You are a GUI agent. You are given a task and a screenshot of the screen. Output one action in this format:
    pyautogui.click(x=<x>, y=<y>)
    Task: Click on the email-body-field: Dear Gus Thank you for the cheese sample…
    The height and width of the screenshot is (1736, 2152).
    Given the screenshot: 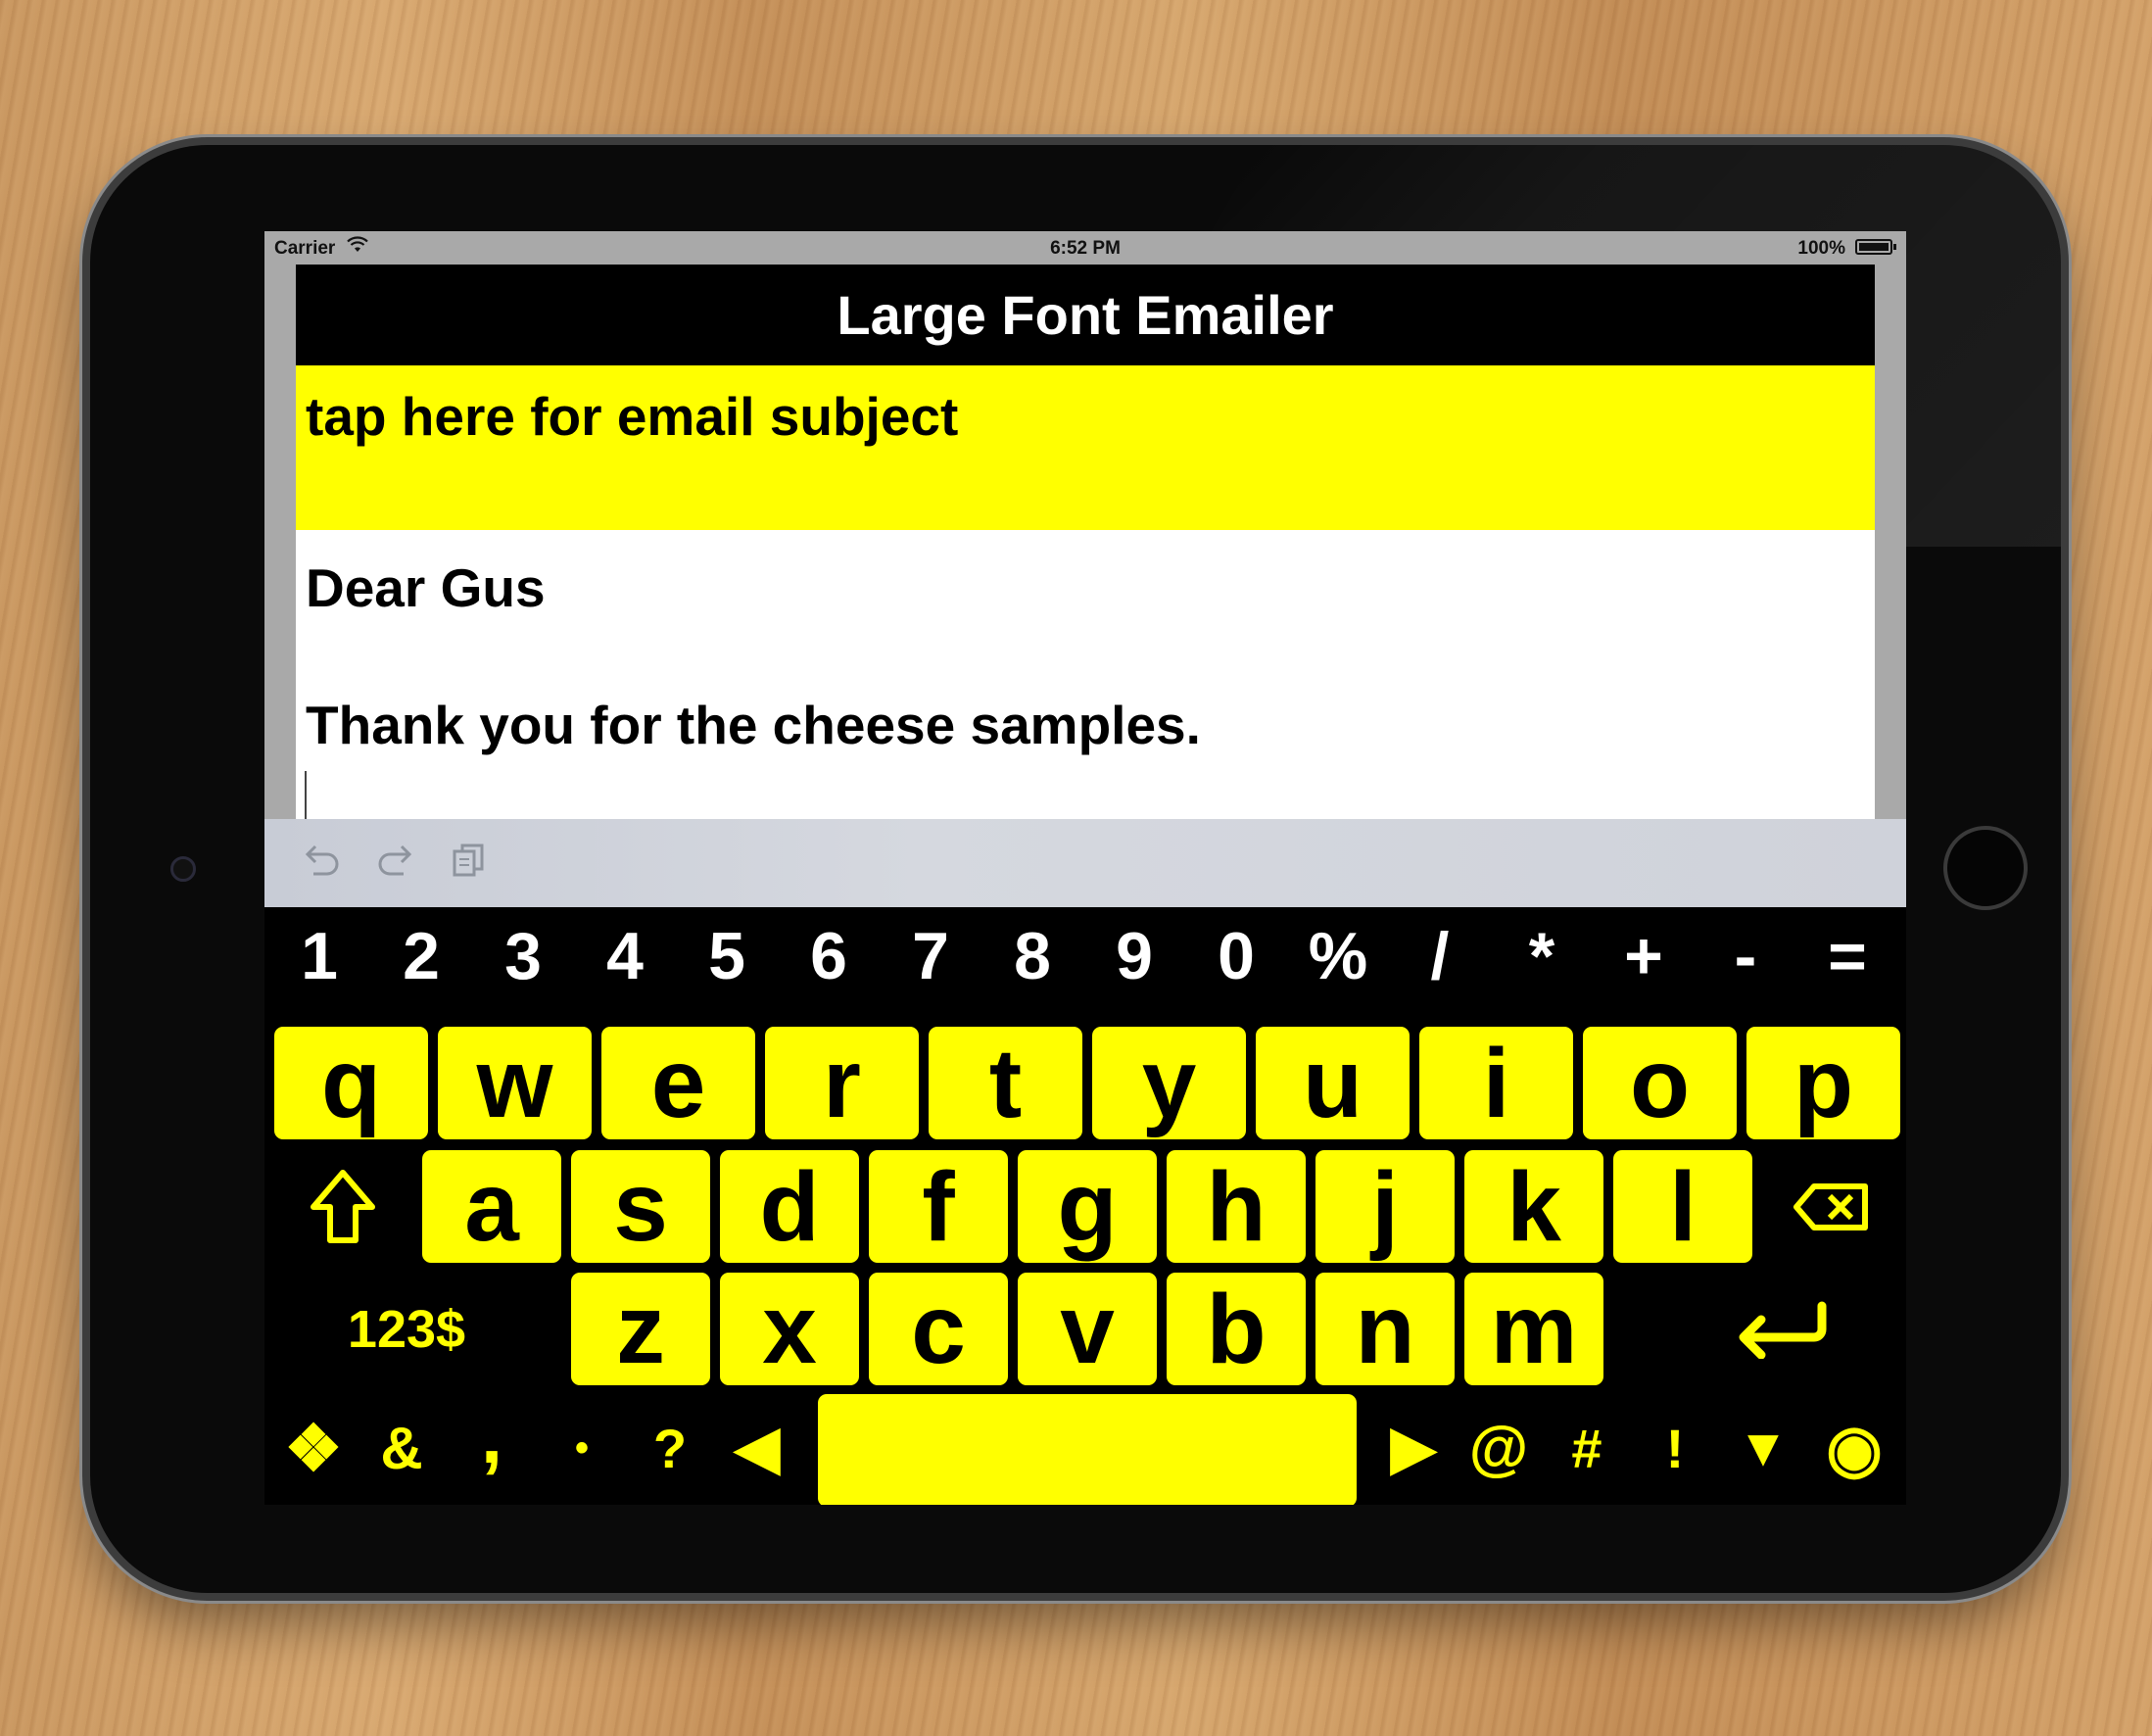 What is the action you would take?
    pyautogui.click(x=1085, y=686)
    